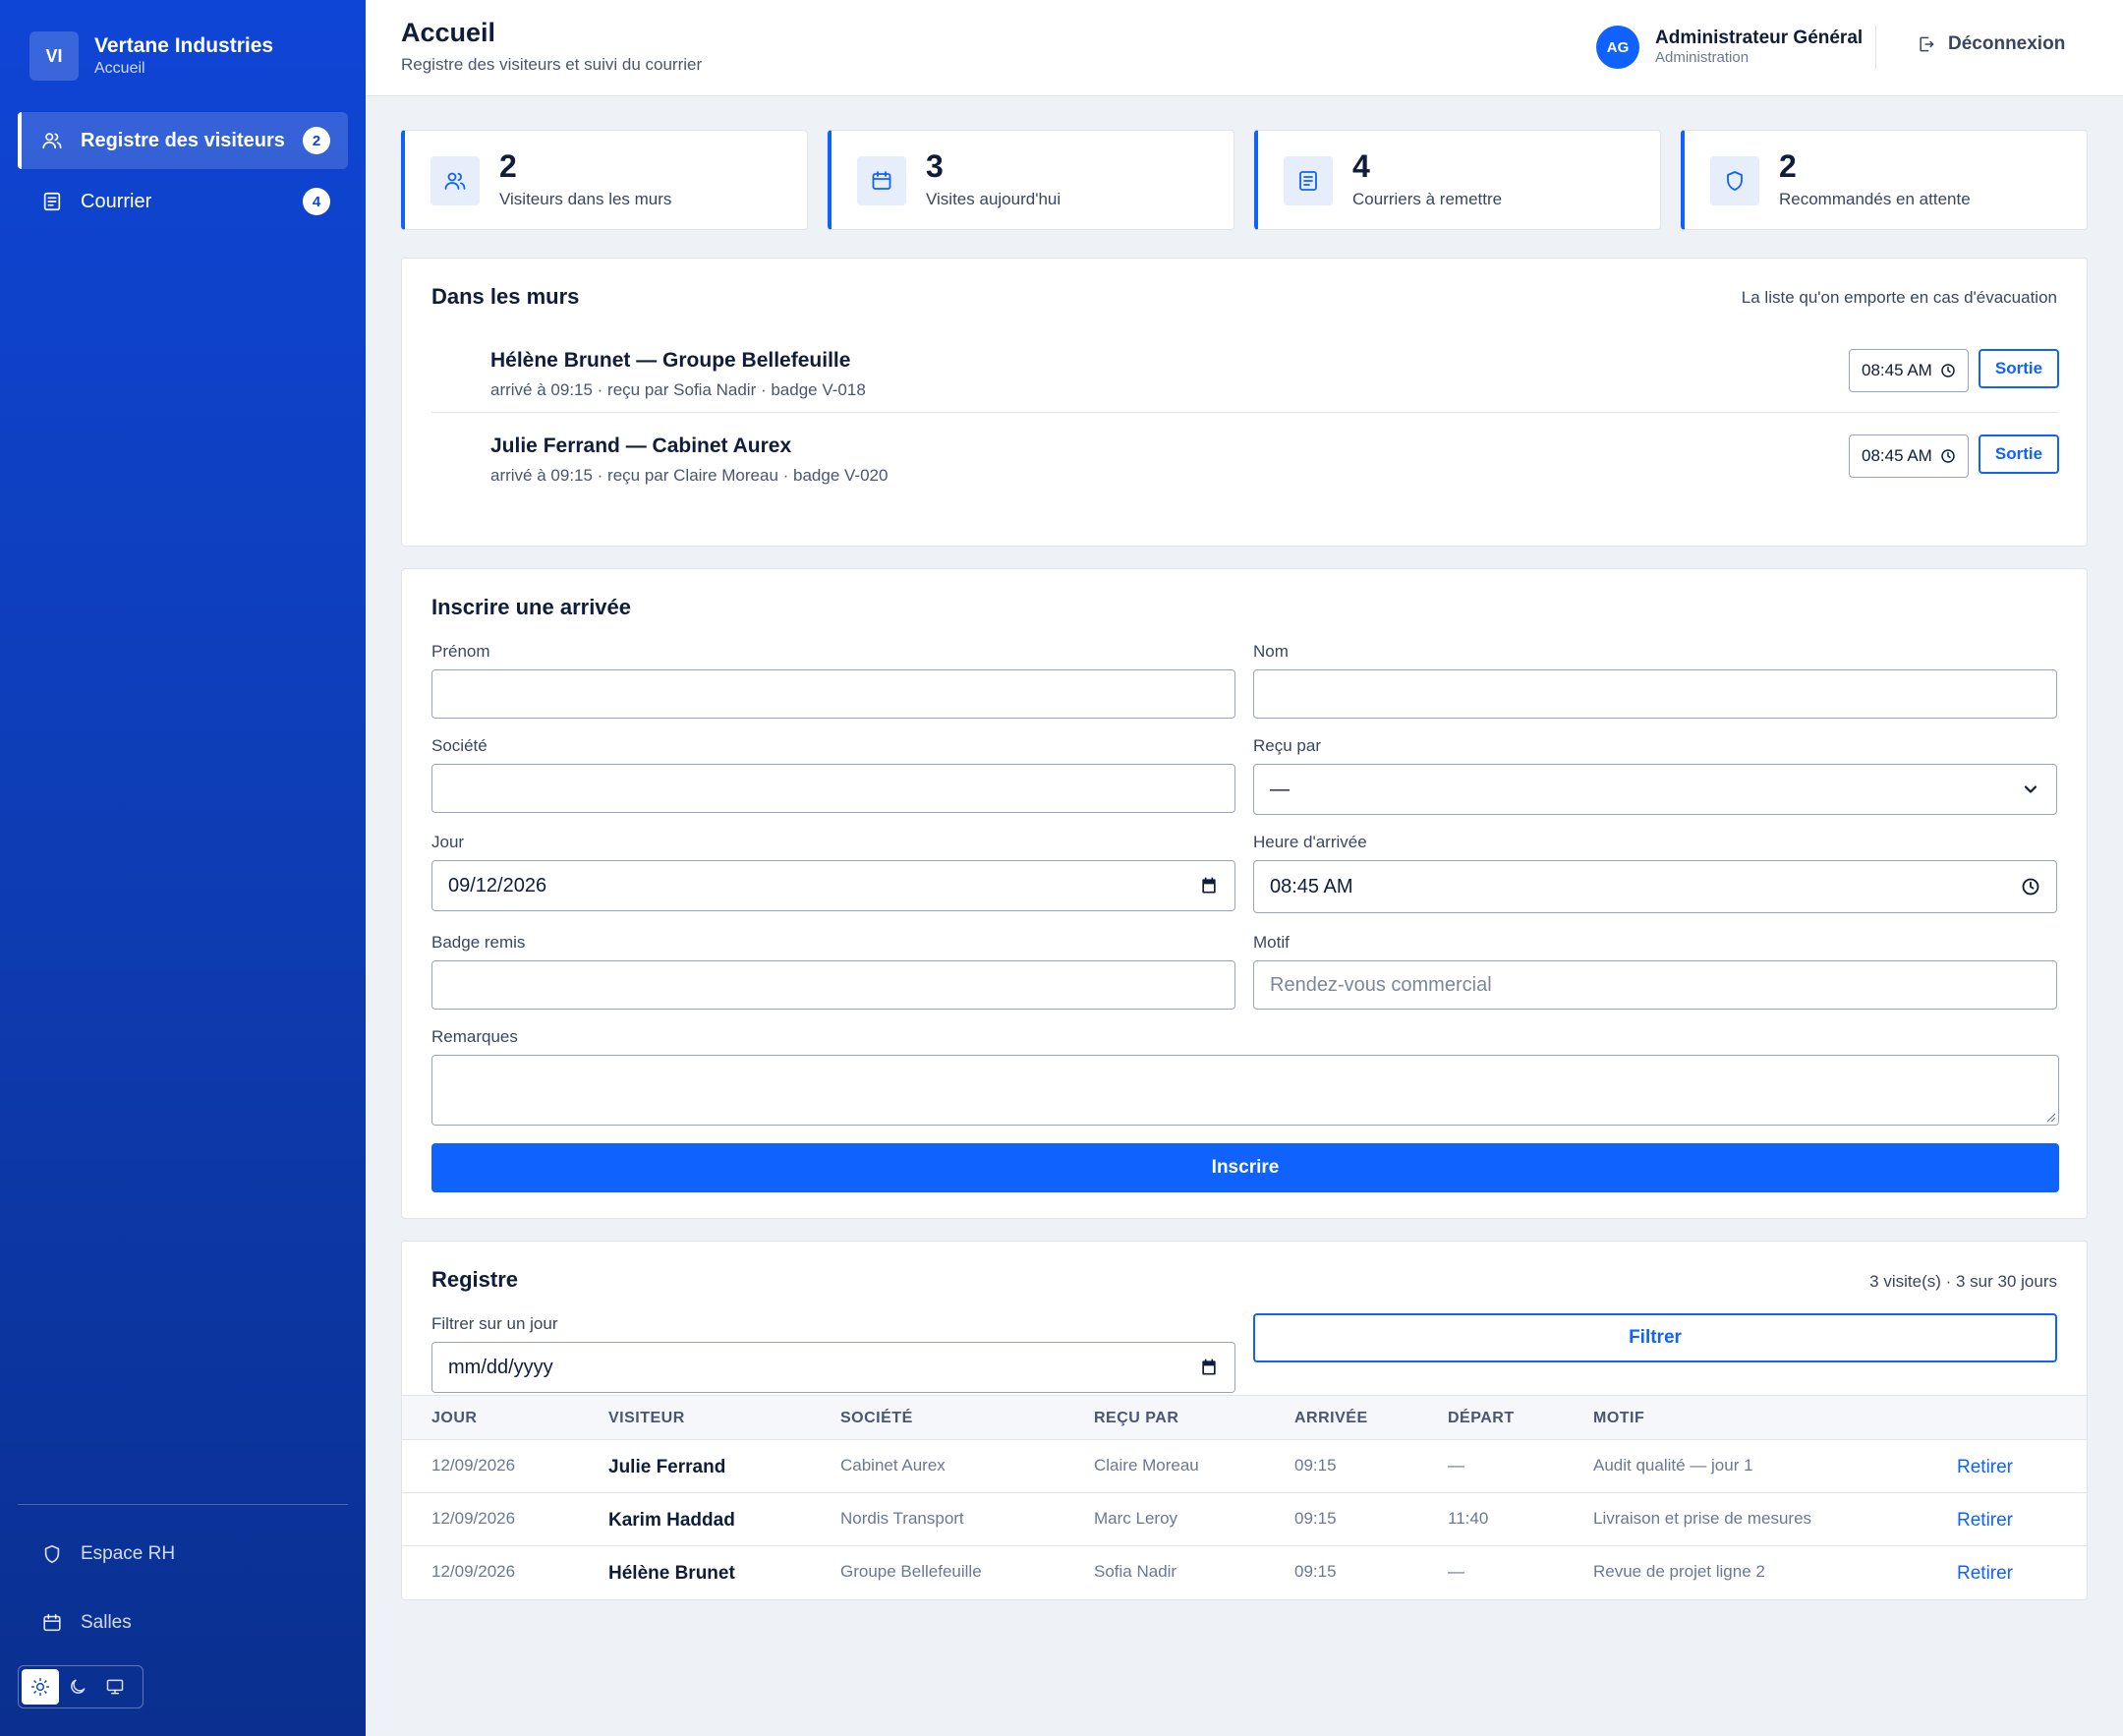  Describe the element at coordinates (500, 1367) in the screenshot. I see `date-placeholder: mm/dd/yyyy` at that location.